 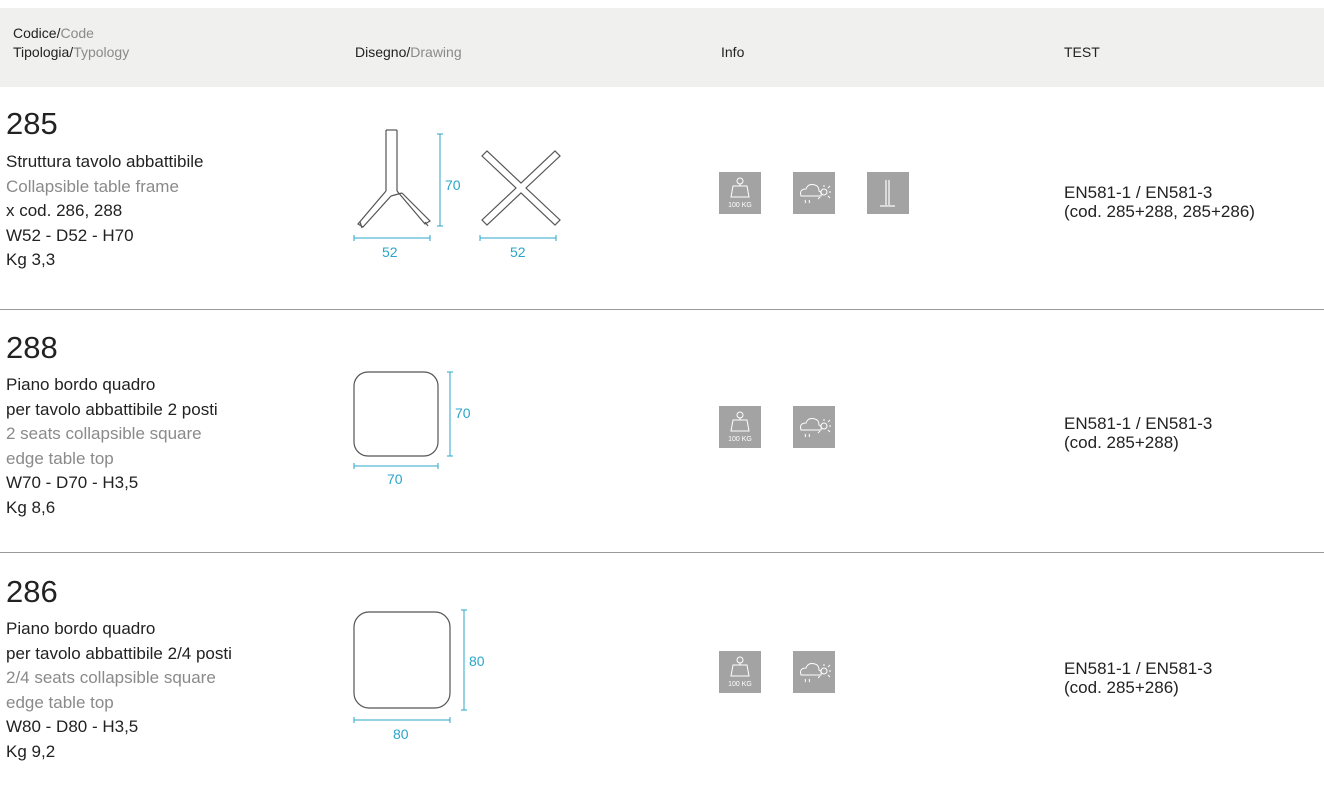 What do you see at coordinates (436, 52) in the screenshot?
I see `header-draw-en: Drawing` at bounding box center [436, 52].